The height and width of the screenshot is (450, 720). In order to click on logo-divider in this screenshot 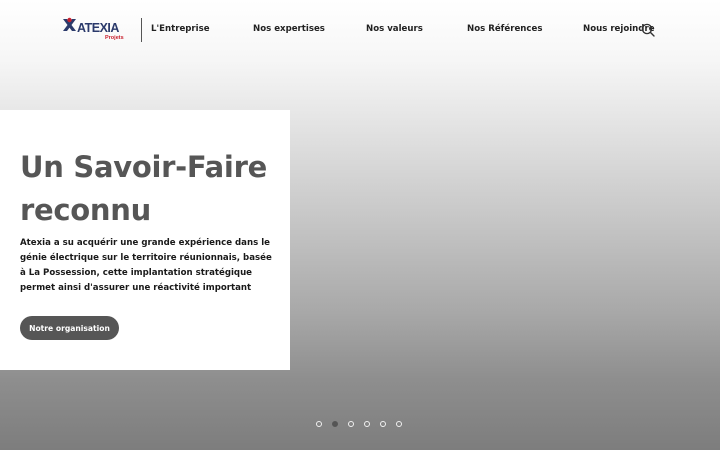, I will do `click(141, 30)`.